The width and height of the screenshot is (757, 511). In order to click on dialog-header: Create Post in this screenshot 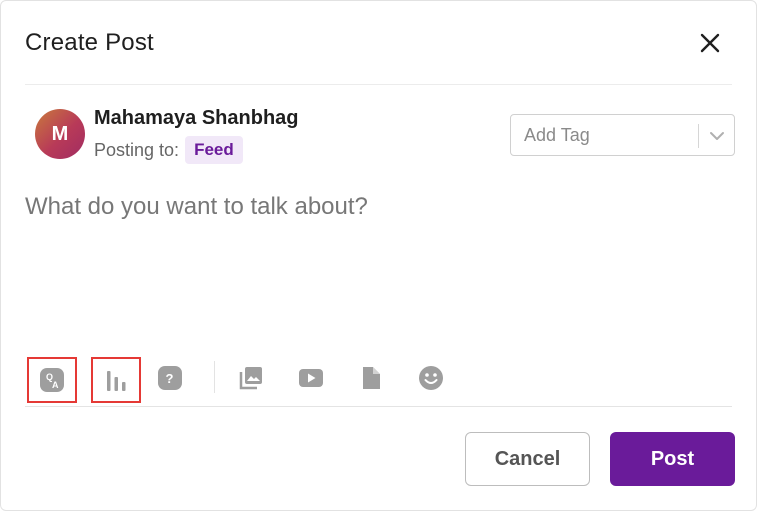, I will do `click(378, 43)`.